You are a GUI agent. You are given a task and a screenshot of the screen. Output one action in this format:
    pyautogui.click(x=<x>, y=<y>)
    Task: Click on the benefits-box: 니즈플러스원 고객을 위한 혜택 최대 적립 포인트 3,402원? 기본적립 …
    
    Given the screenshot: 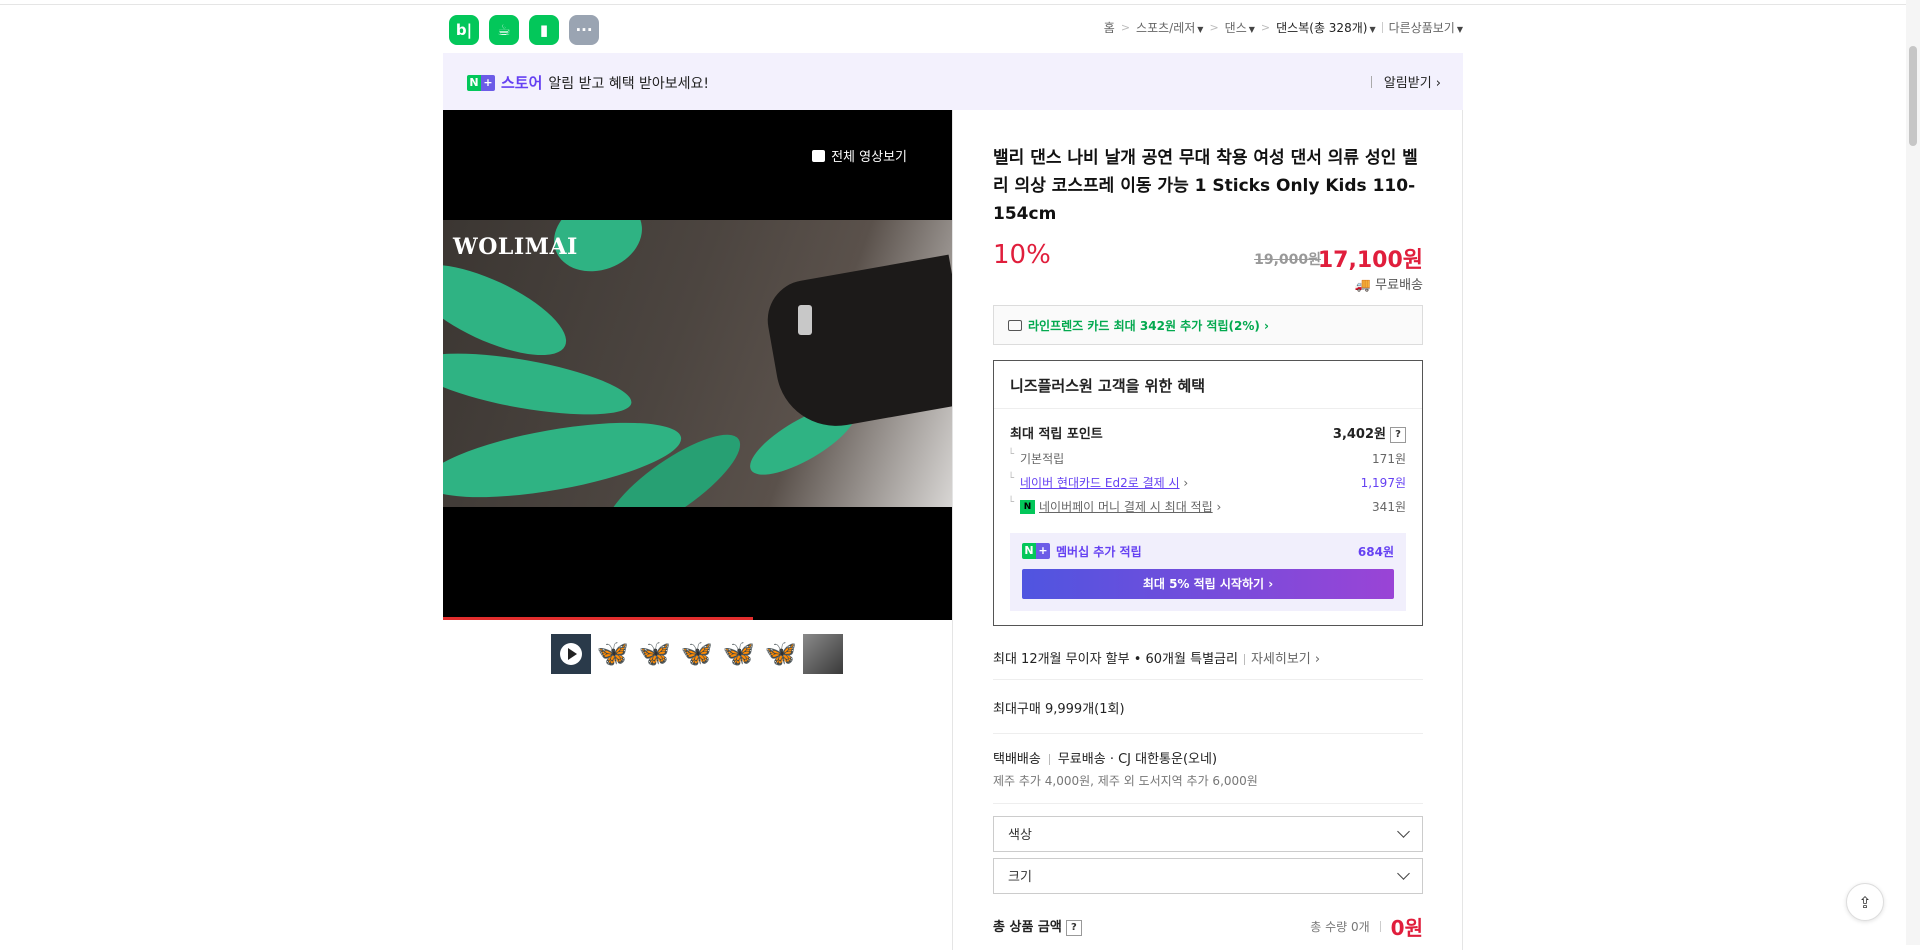 What is the action you would take?
    pyautogui.click(x=1208, y=493)
    